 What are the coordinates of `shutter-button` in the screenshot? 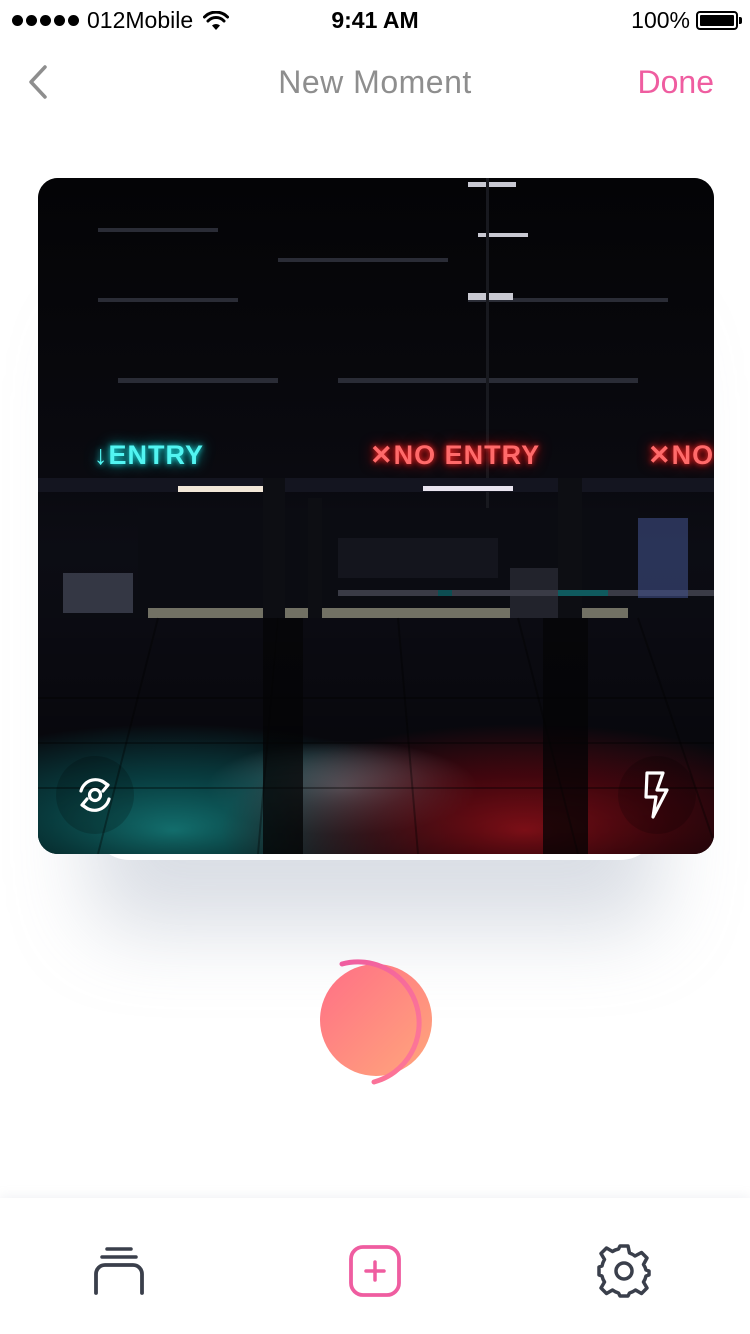 It's located at (379, 1020).